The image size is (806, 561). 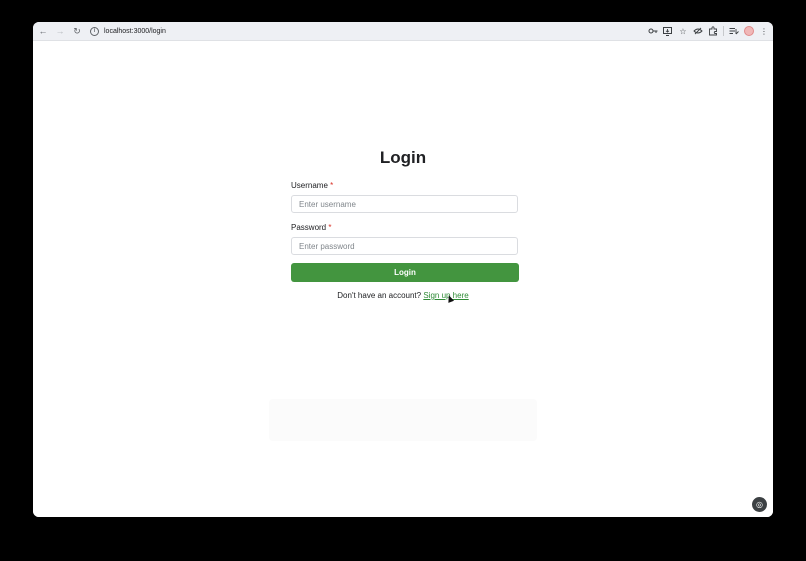 I want to click on back-arrow-icon: ←, so click(x=43, y=31).